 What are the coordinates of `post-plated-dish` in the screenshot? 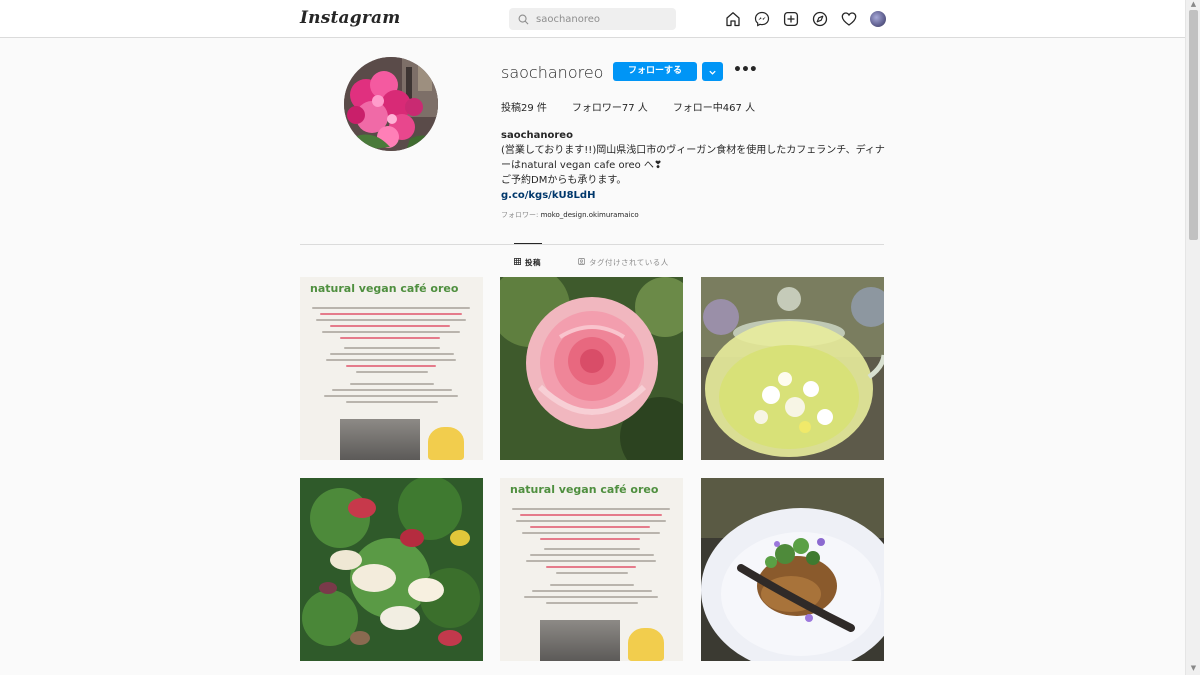 It's located at (792, 569).